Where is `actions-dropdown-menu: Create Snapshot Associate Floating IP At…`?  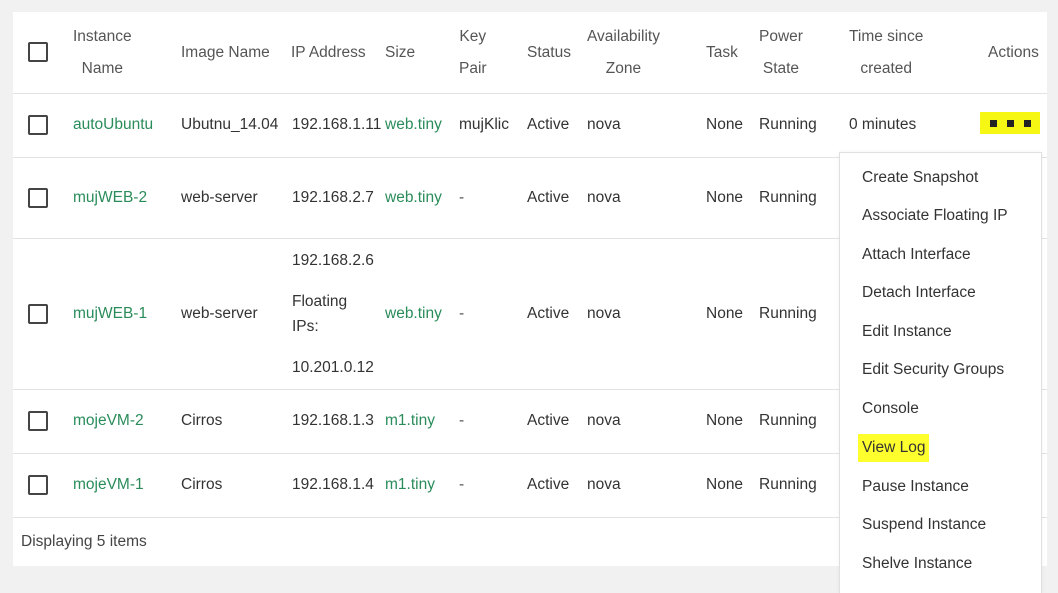
actions-dropdown-menu: Create Snapshot Associate Floating IP At… is located at coordinates (940, 372).